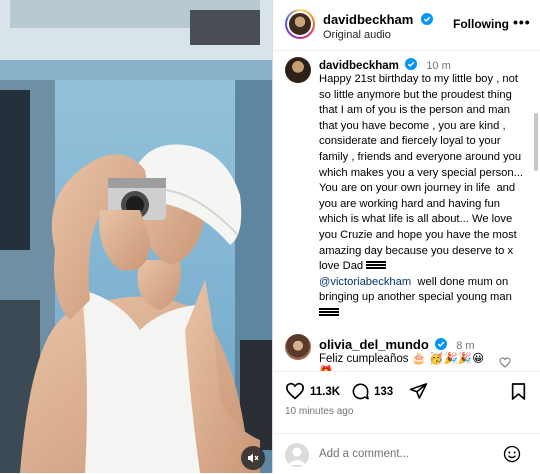  I want to click on bookmark-icon, so click(518, 391).